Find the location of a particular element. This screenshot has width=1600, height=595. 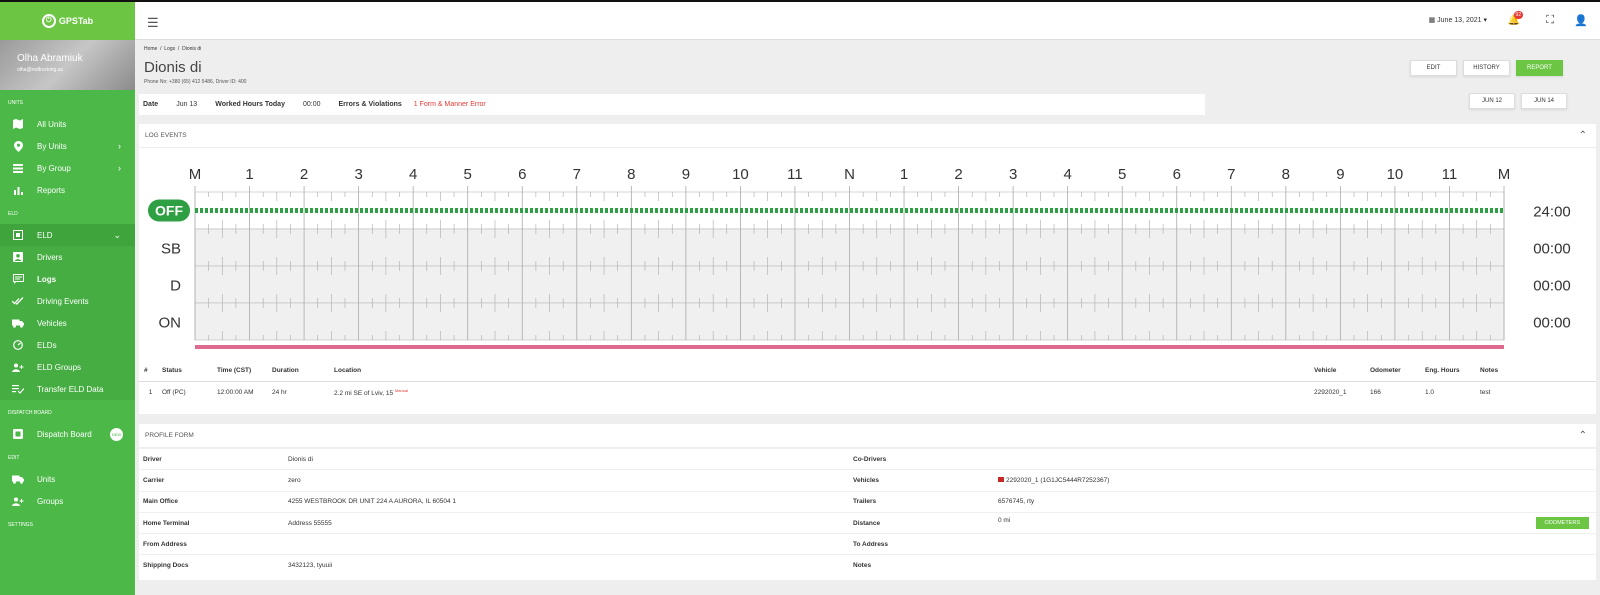

chevron-down-icon: ⌄ is located at coordinates (117, 234).